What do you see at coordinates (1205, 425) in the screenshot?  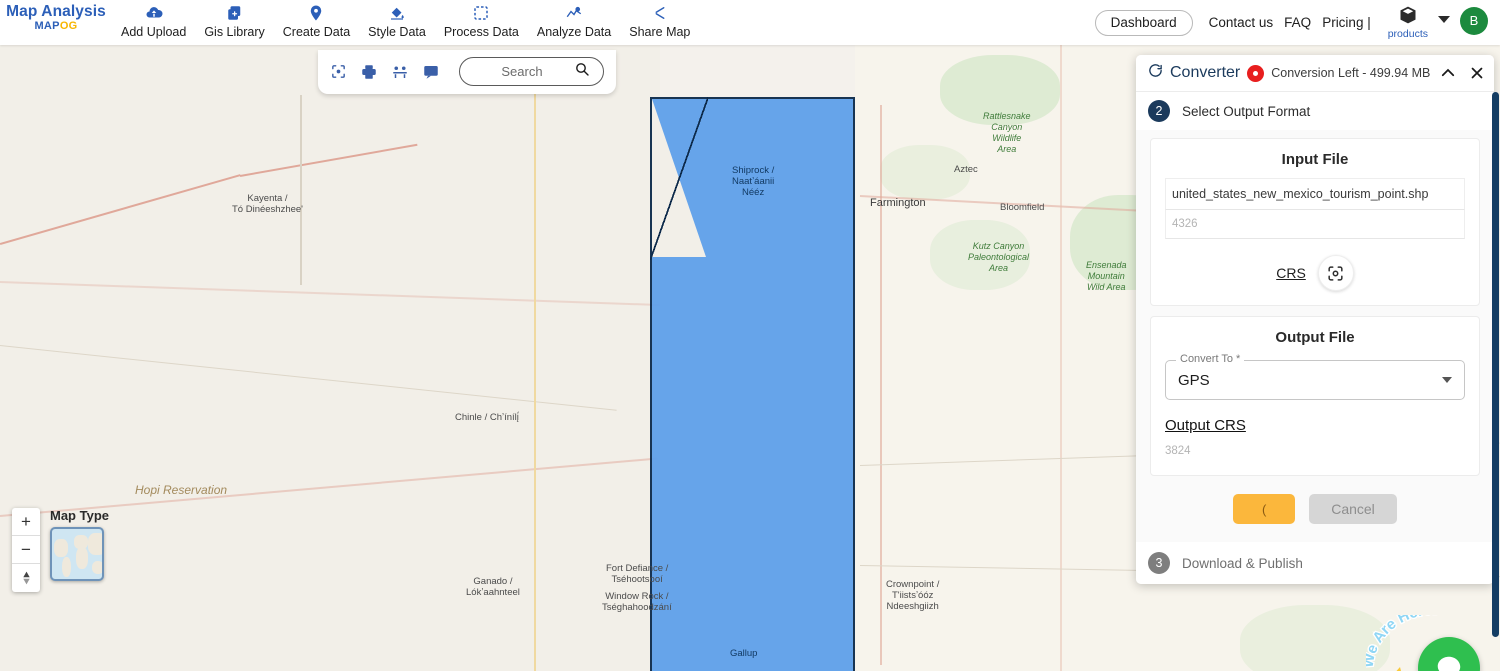 I see `output-crs-link: Output CRS` at bounding box center [1205, 425].